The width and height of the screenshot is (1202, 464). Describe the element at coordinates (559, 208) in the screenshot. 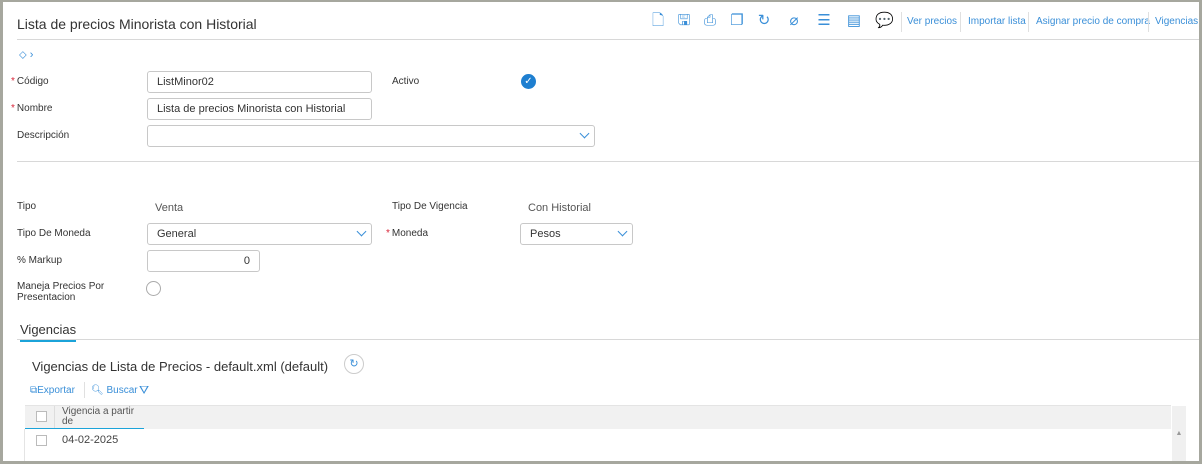

I see `tipo-vigencia-value: Con Historial` at that location.